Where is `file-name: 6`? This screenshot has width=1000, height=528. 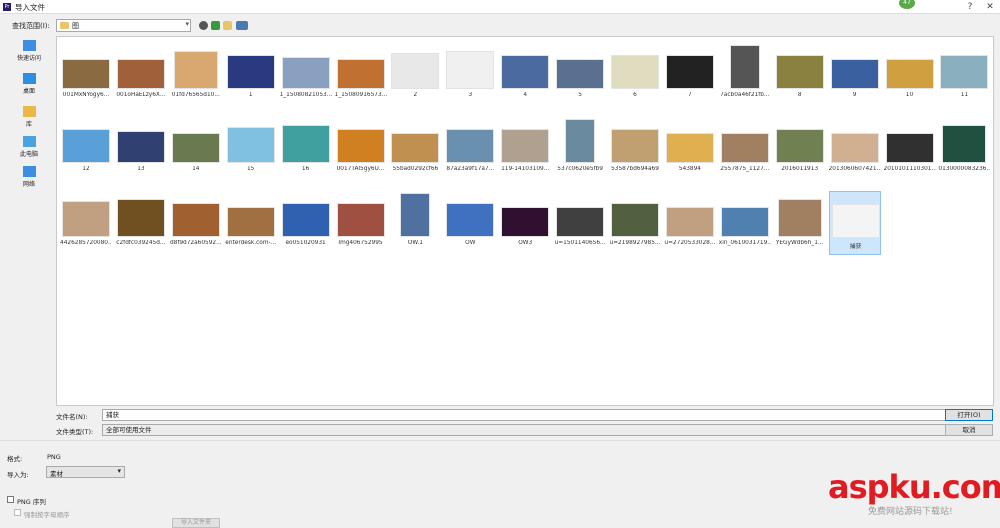 file-name: 6 is located at coordinates (635, 95).